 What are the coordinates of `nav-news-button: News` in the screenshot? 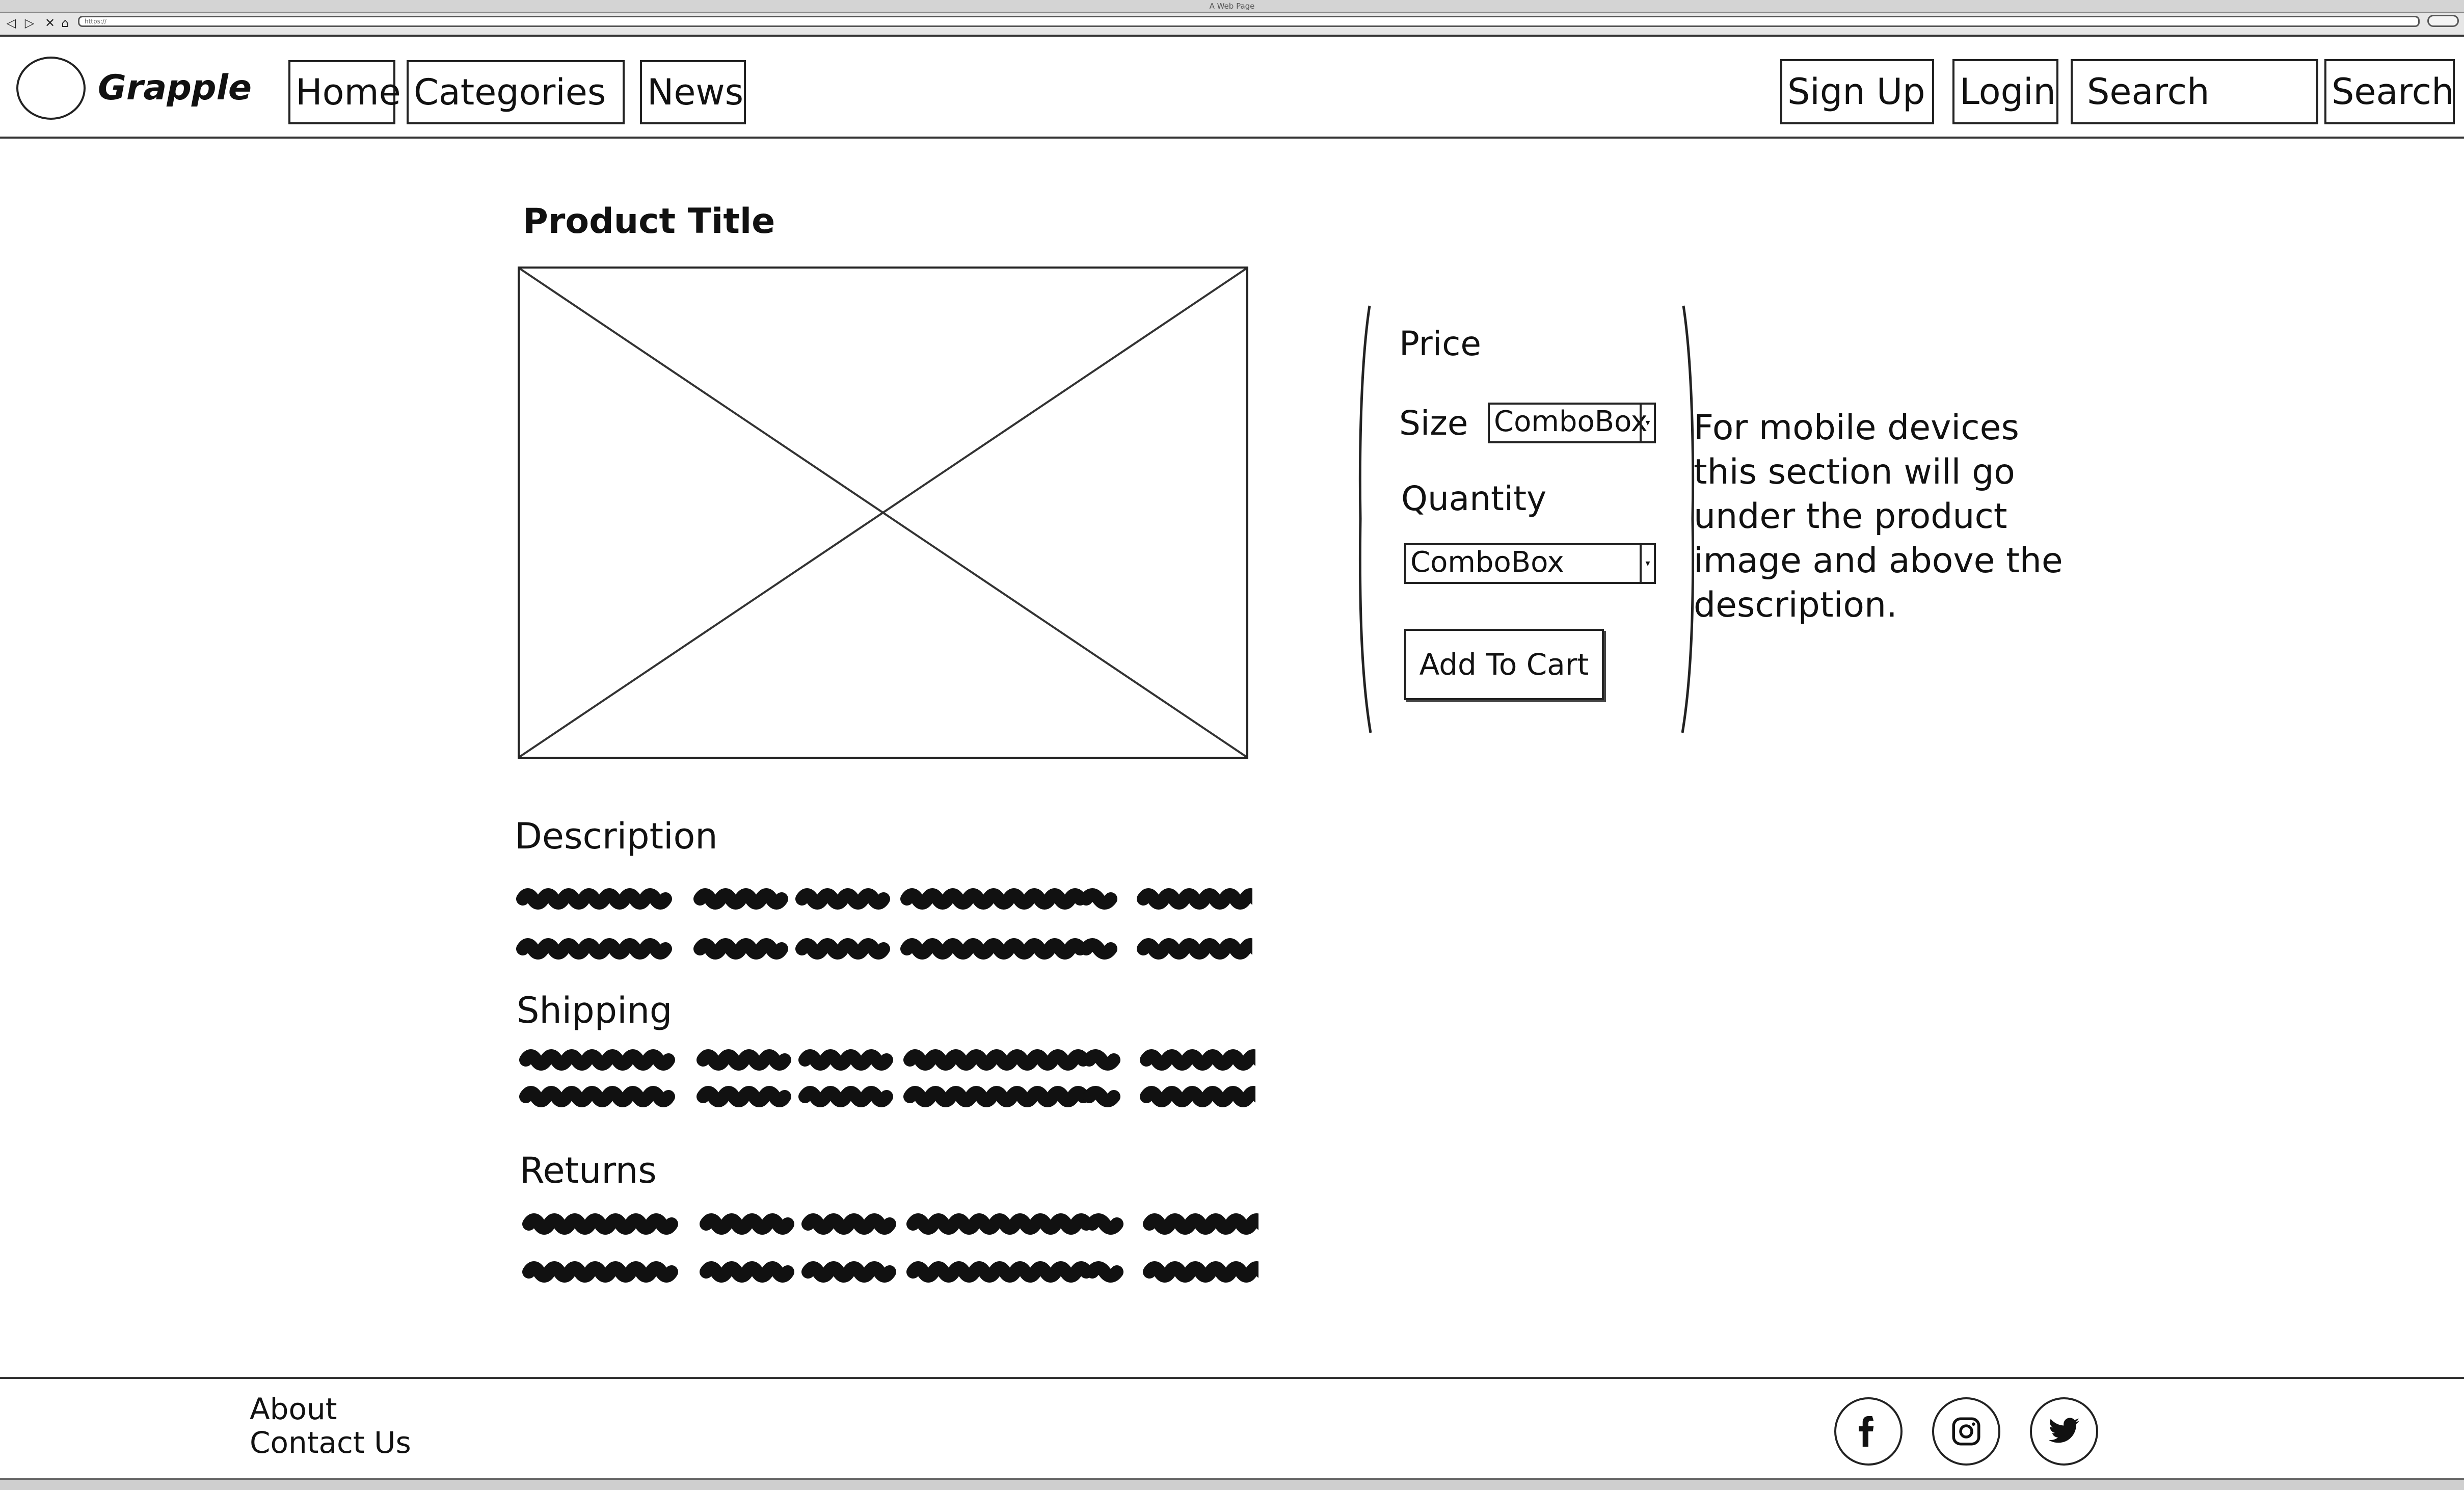 It's located at (693, 92).